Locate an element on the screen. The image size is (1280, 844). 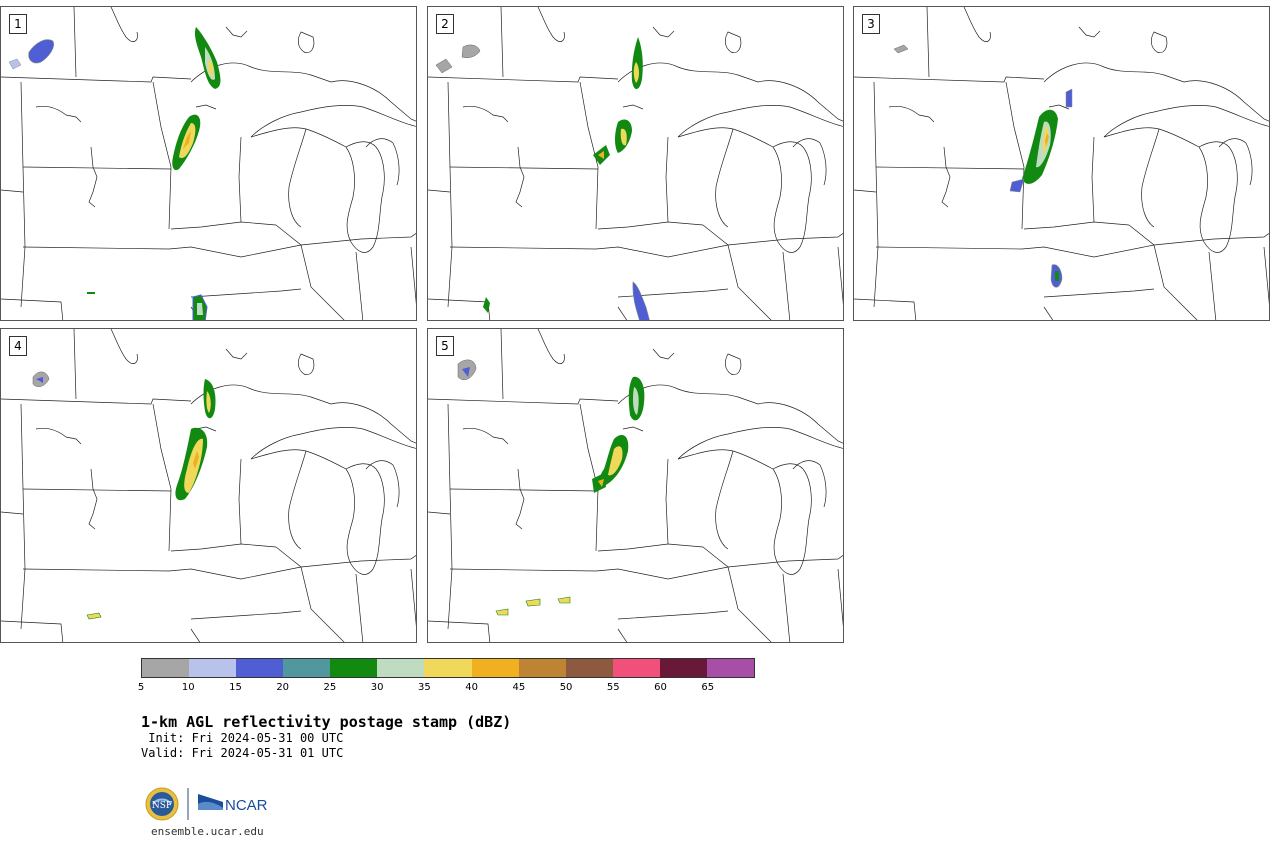
colorbar-tick-label: 25 is located at coordinates (330, 687).